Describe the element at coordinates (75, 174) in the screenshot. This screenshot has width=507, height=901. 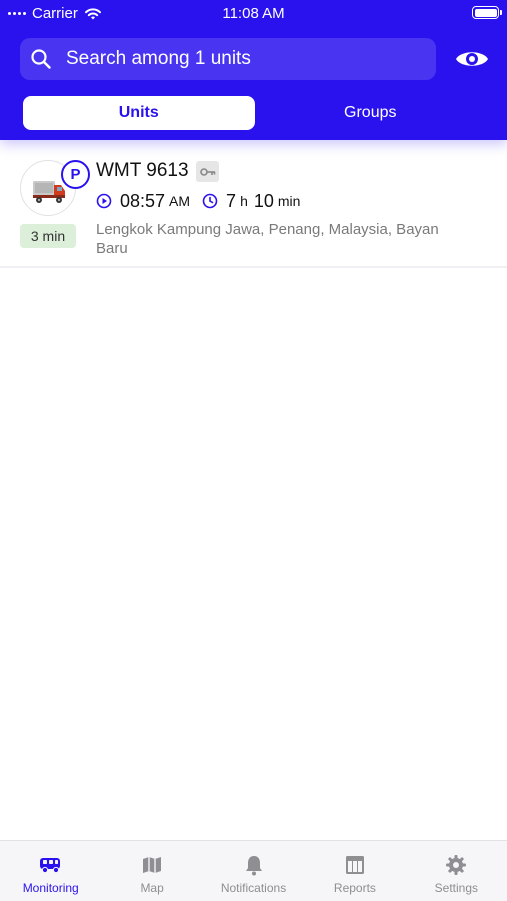
I see `parking-status-badge: P` at that location.